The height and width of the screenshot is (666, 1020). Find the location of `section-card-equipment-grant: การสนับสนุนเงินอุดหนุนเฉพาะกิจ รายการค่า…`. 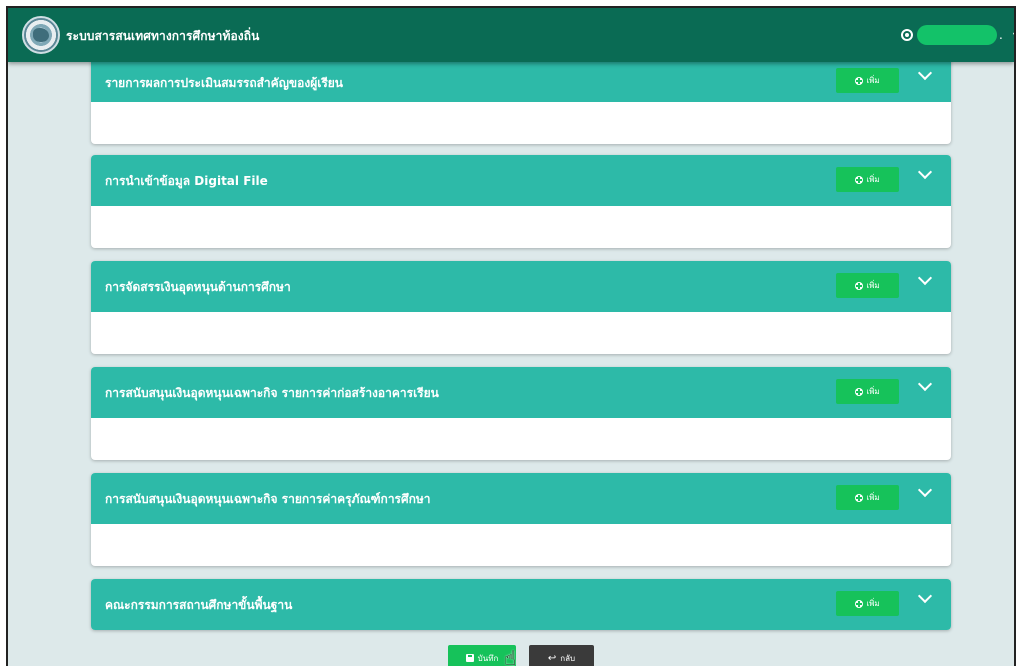

section-card-equipment-grant: การสนับสนุนเงินอุดหนุนเฉพาะกิจ รายการค่า… is located at coordinates (521, 519).